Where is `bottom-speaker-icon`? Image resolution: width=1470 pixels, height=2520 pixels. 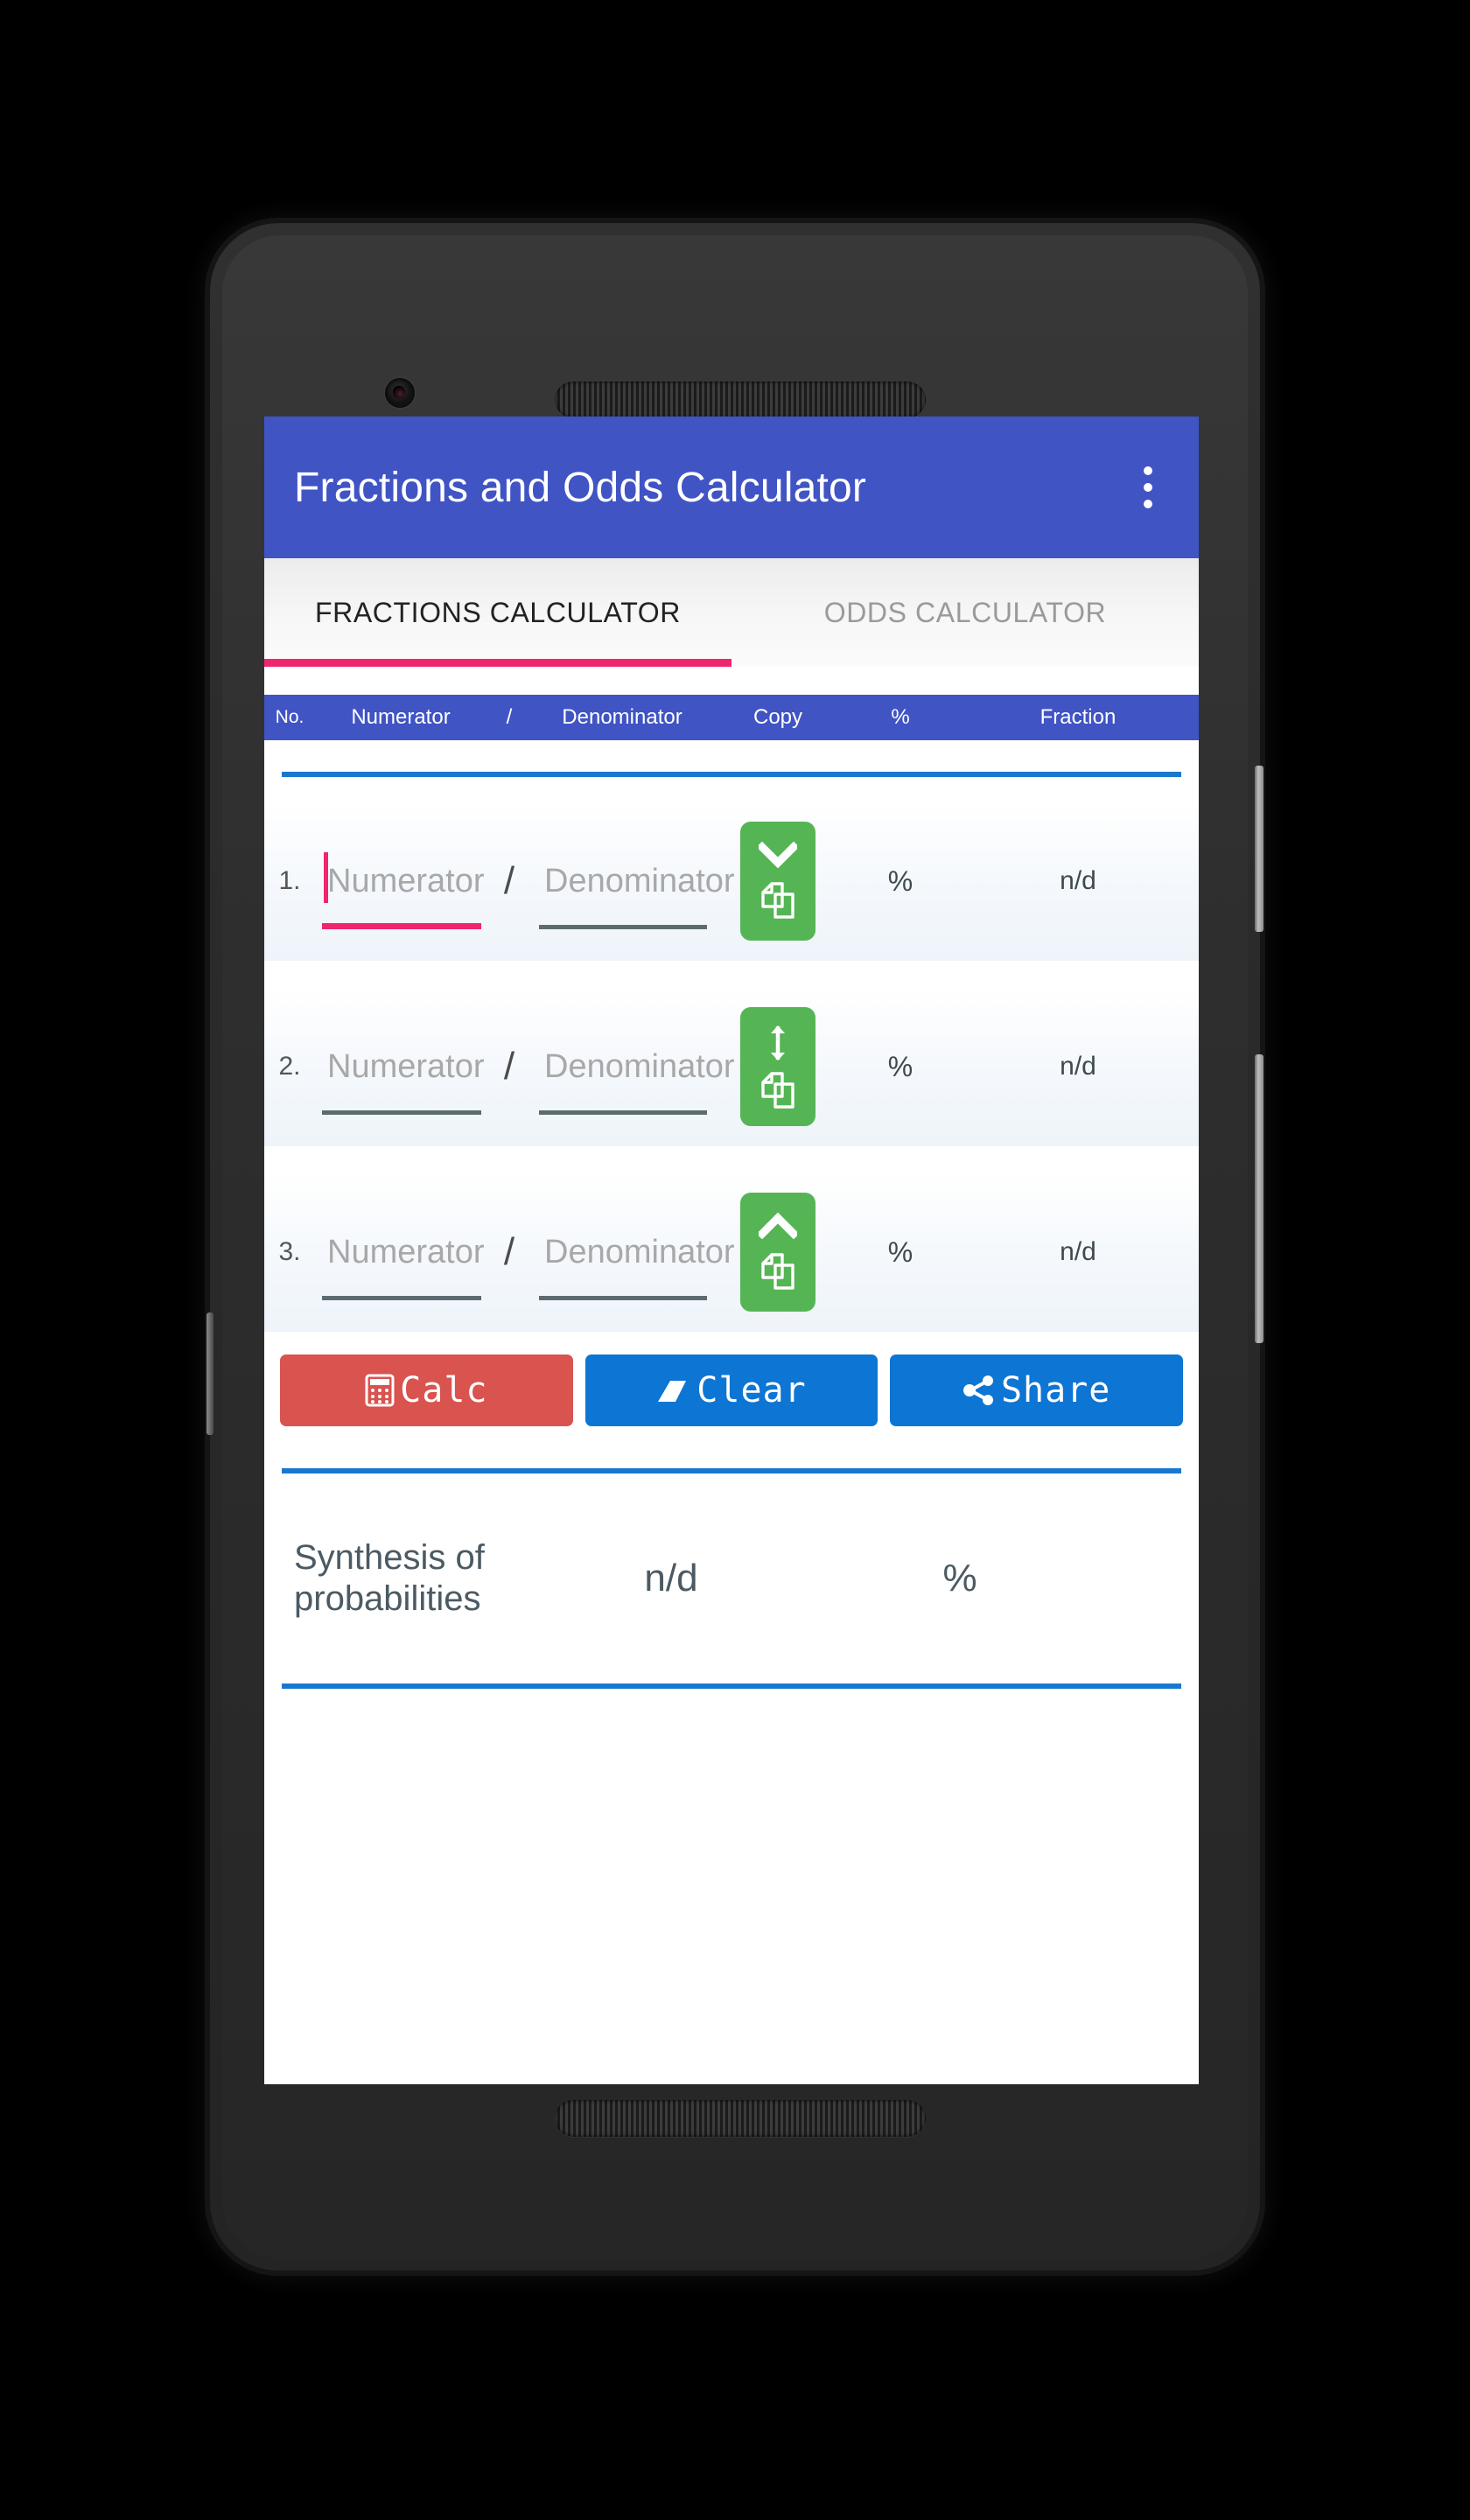
bottom-speaker-icon is located at coordinates (740, 2118).